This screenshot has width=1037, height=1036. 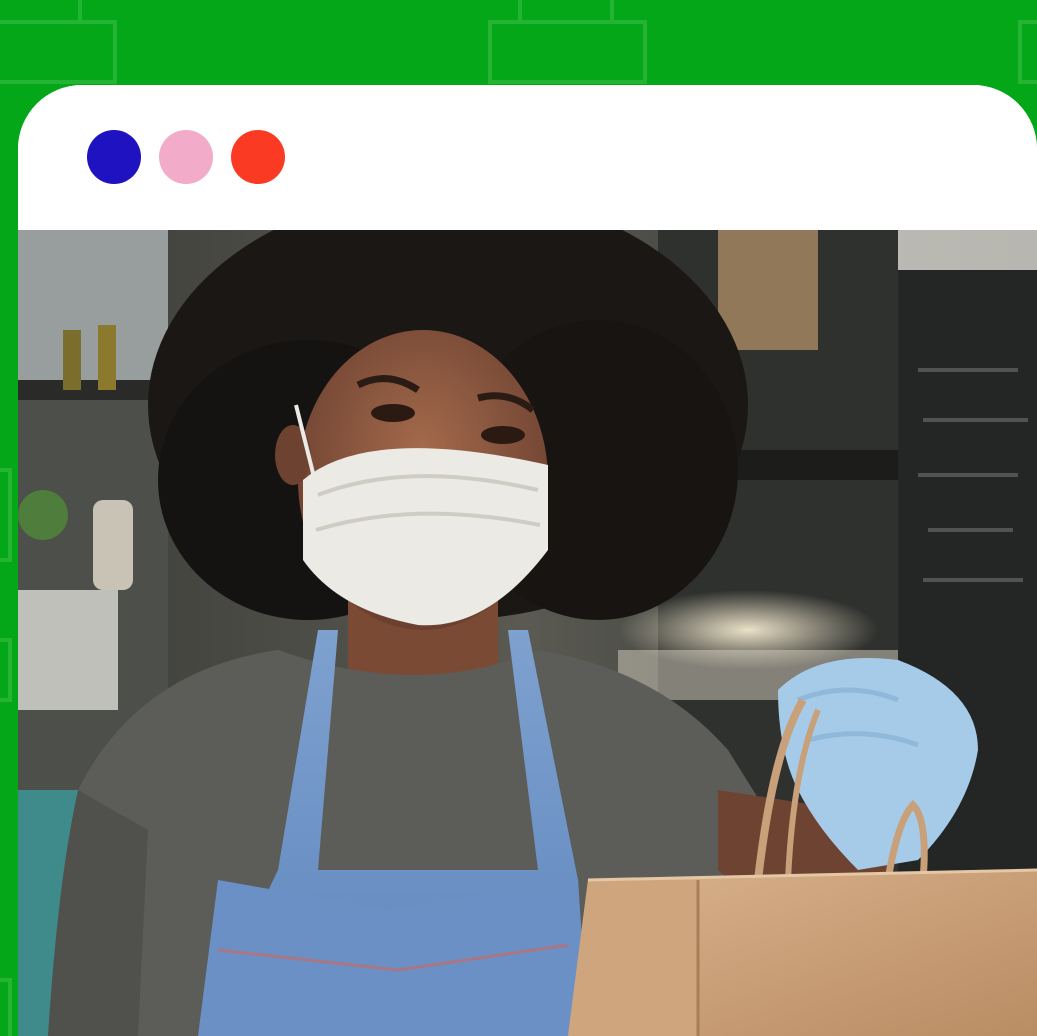 What do you see at coordinates (527, 157) in the screenshot?
I see `window-titlebar` at bounding box center [527, 157].